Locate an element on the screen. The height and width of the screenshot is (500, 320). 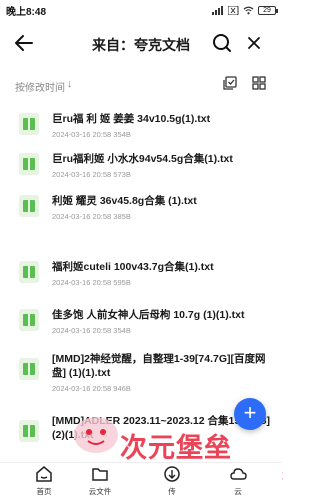
nav-transfer-label: 传 is located at coordinates (172, 491).